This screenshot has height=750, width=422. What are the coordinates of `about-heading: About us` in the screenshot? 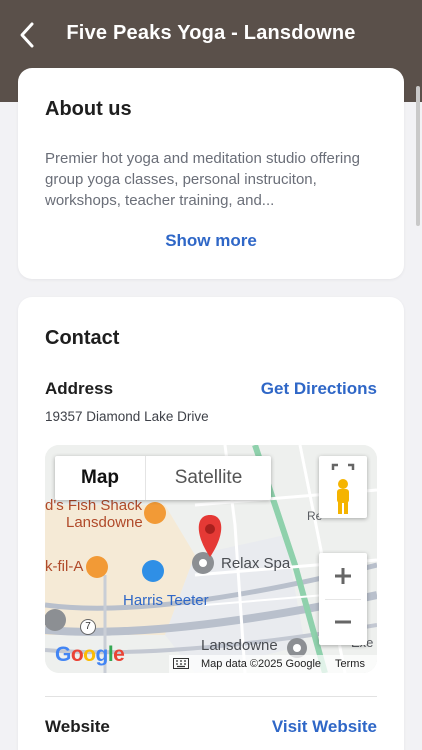 It's located at (88, 109).